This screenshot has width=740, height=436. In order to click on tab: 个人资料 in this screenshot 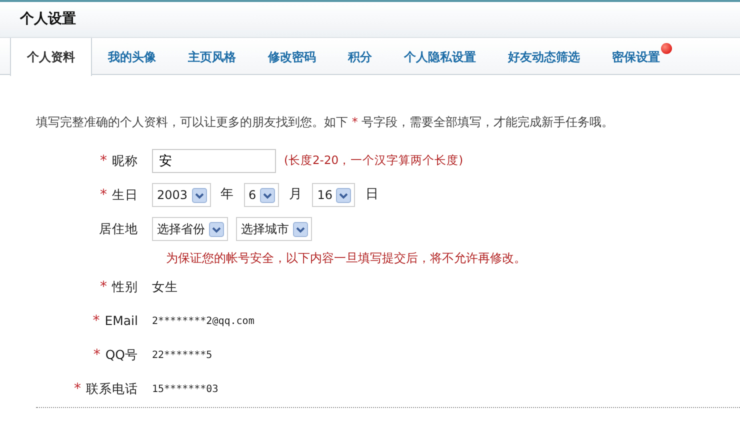, I will do `click(51, 57)`.